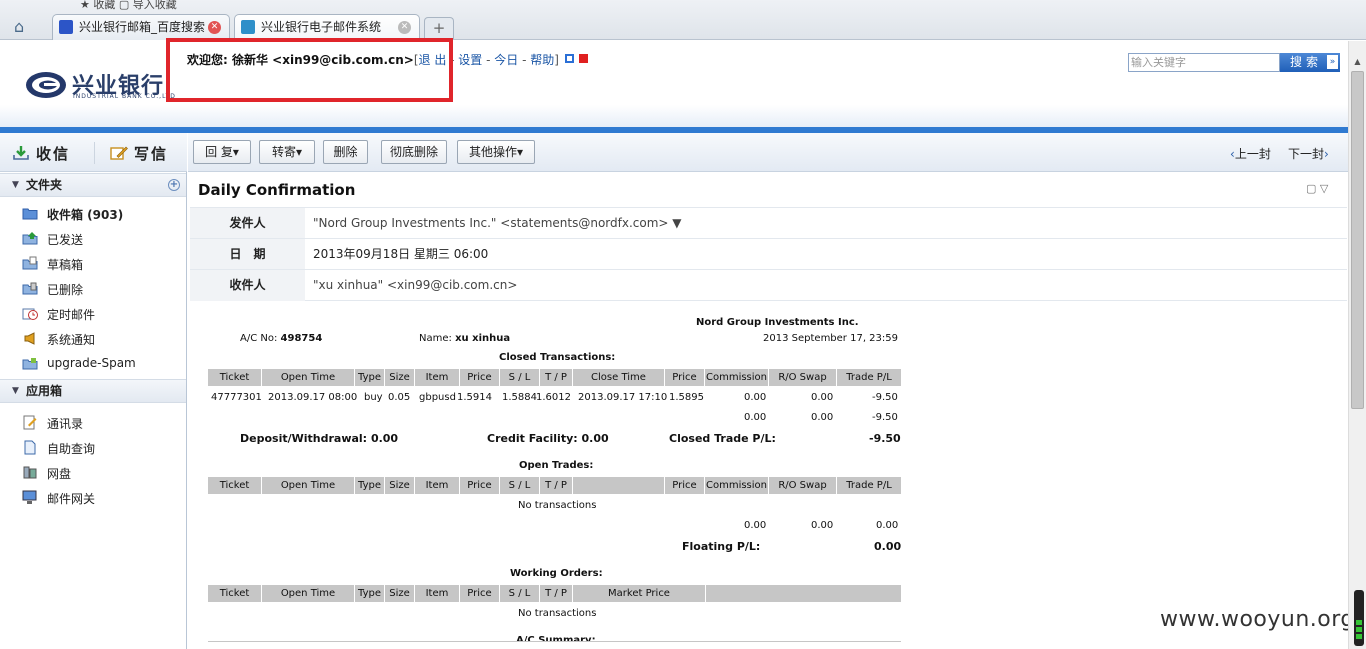  Describe the element at coordinates (373, 397) in the screenshot. I see `closed-cell: buy` at that location.